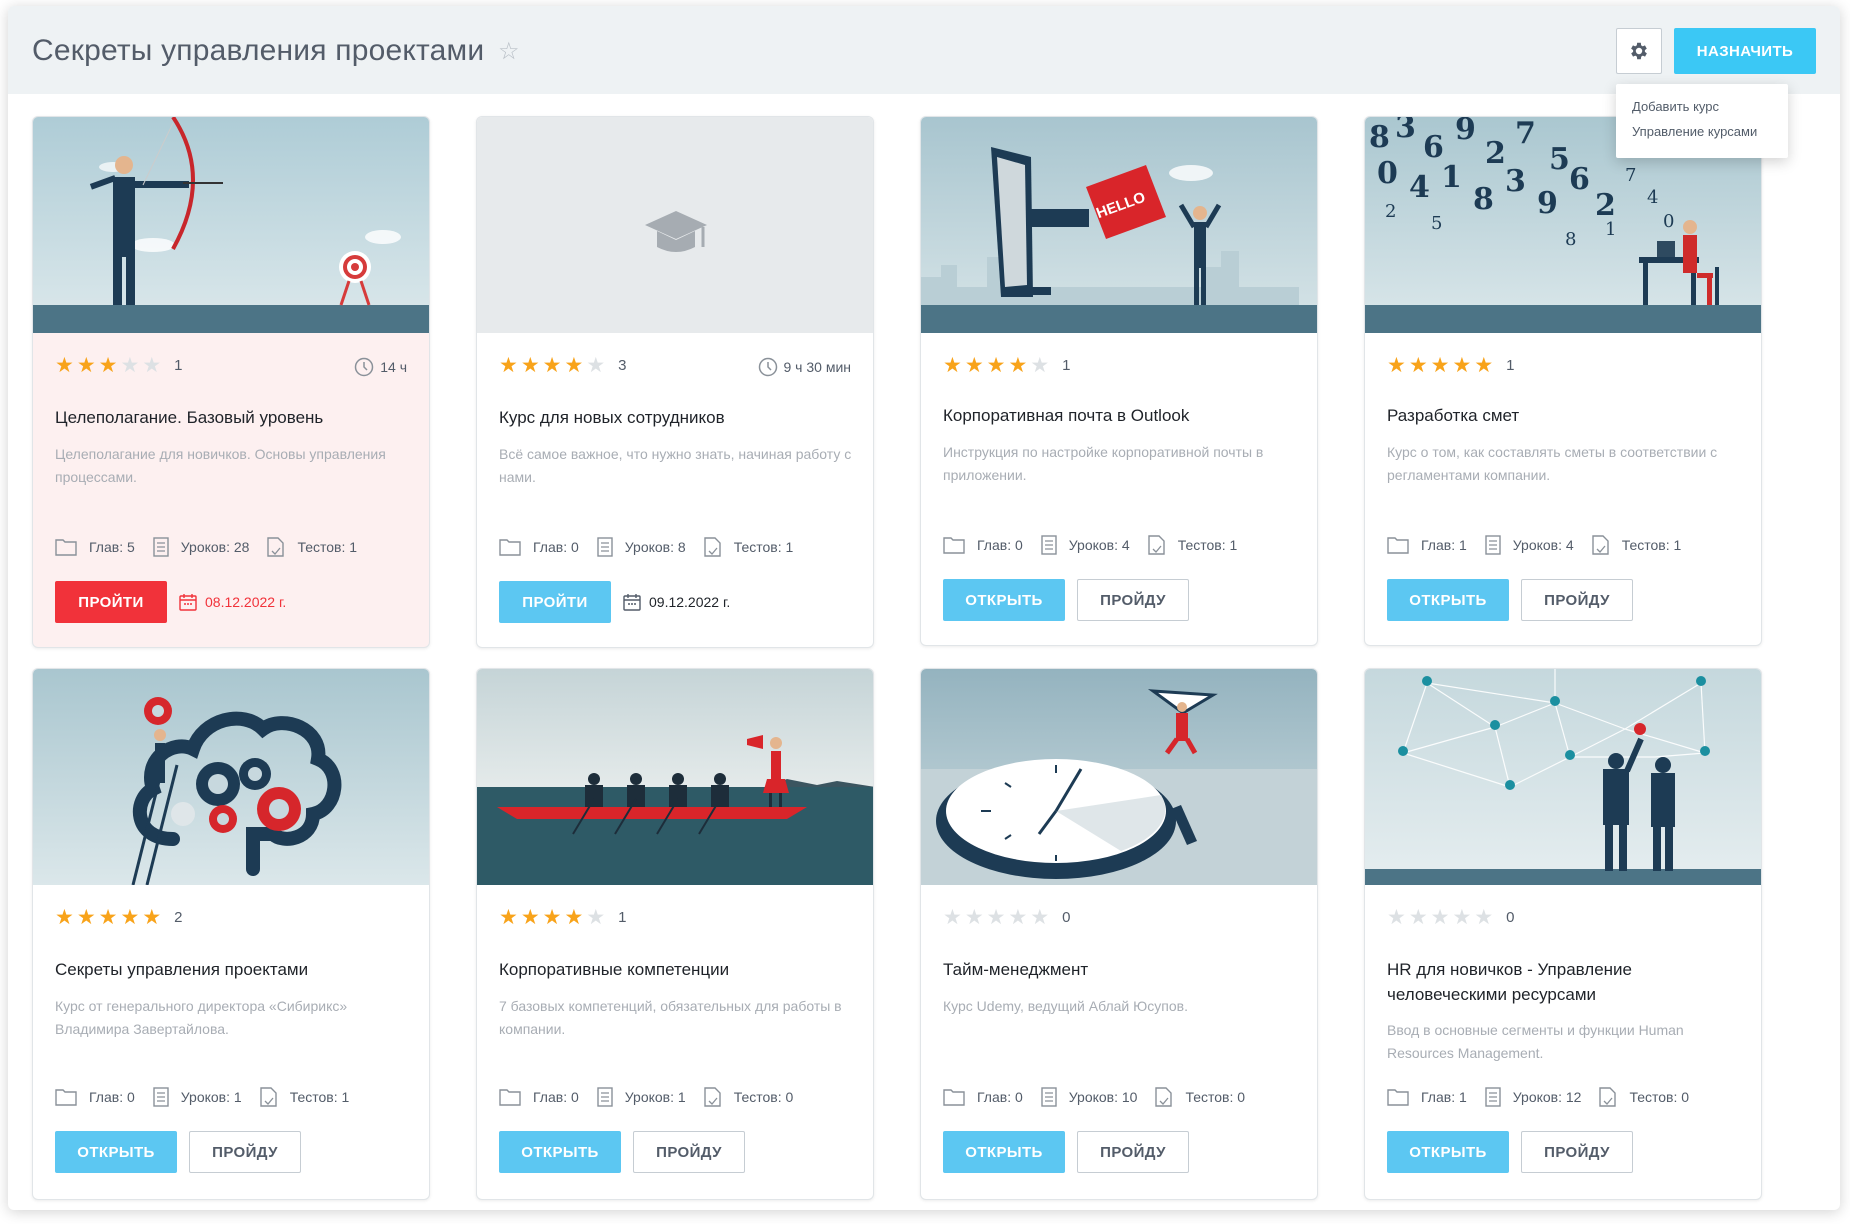 The height and width of the screenshot is (1224, 1850). I want to click on archer-illustration, so click(231, 225).